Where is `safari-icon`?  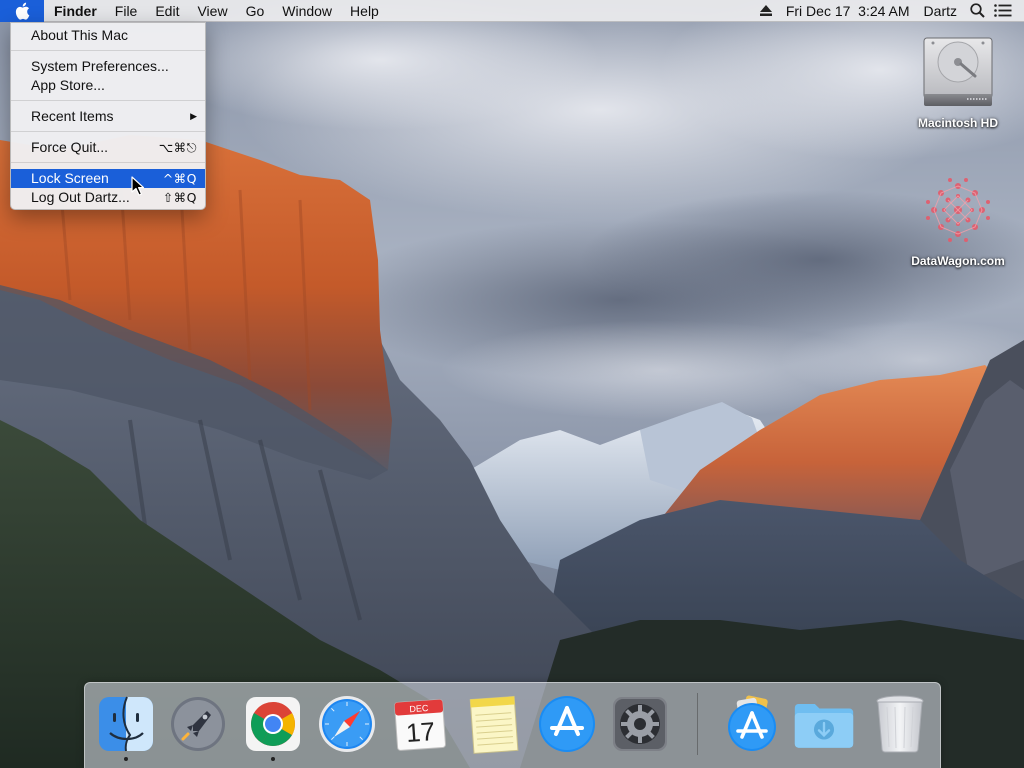
safari-icon is located at coordinates (347, 724).